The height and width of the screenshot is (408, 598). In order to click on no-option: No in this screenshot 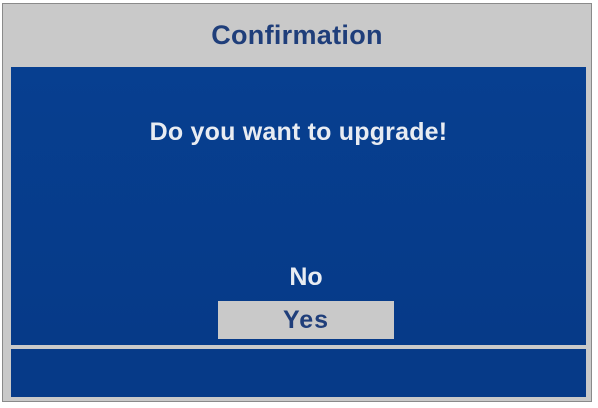, I will do `click(306, 277)`.